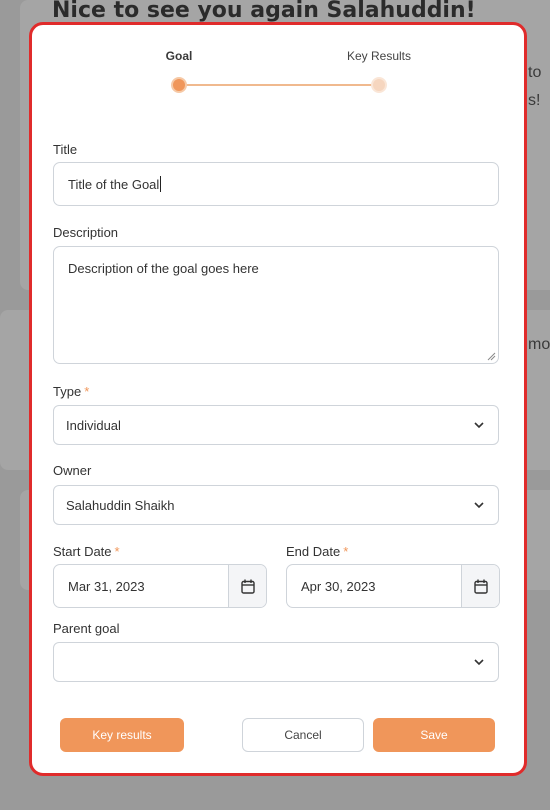  What do you see at coordinates (539, 344) in the screenshot?
I see `background-text: mo` at bounding box center [539, 344].